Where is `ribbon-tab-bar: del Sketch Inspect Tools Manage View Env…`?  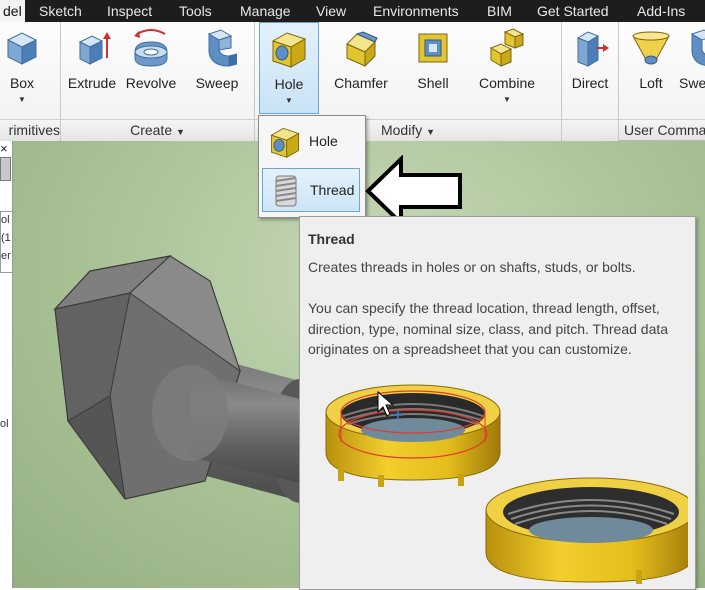
ribbon-tab-bar: del Sketch Inspect Tools Manage View Env… is located at coordinates (352, 11).